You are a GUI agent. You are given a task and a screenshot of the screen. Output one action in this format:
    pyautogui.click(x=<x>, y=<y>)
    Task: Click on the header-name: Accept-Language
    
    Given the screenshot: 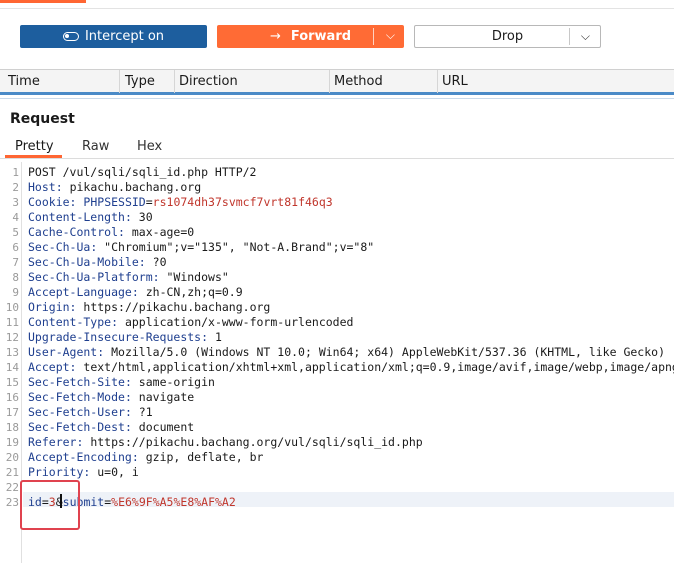 What is the action you would take?
    pyautogui.click(x=80, y=292)
    